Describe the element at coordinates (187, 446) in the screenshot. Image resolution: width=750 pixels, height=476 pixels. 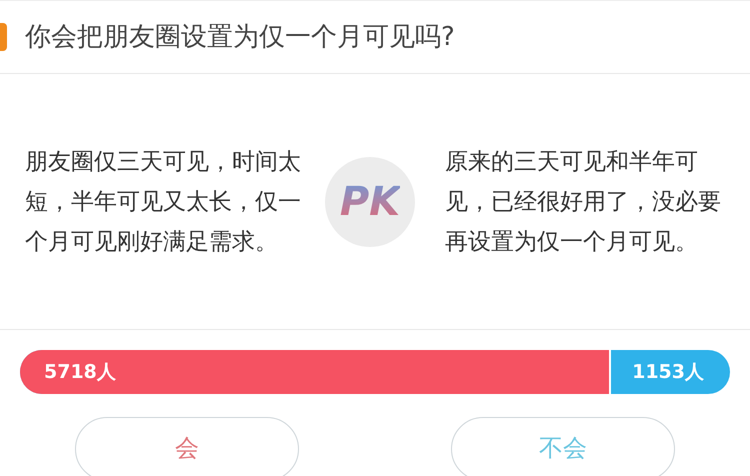
I see `vote-button: 会` at that location.